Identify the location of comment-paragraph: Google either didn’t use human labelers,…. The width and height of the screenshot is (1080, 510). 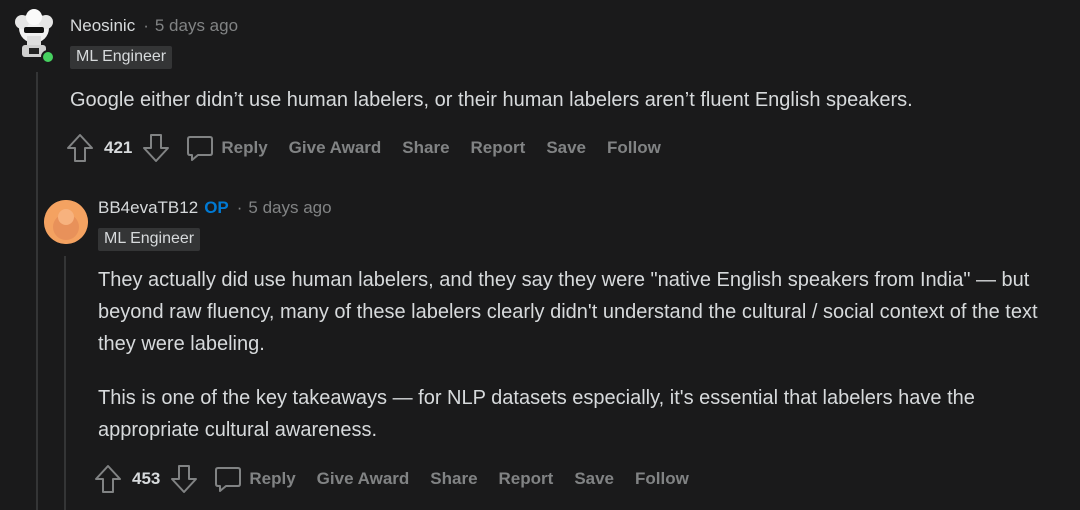
(491, 100).